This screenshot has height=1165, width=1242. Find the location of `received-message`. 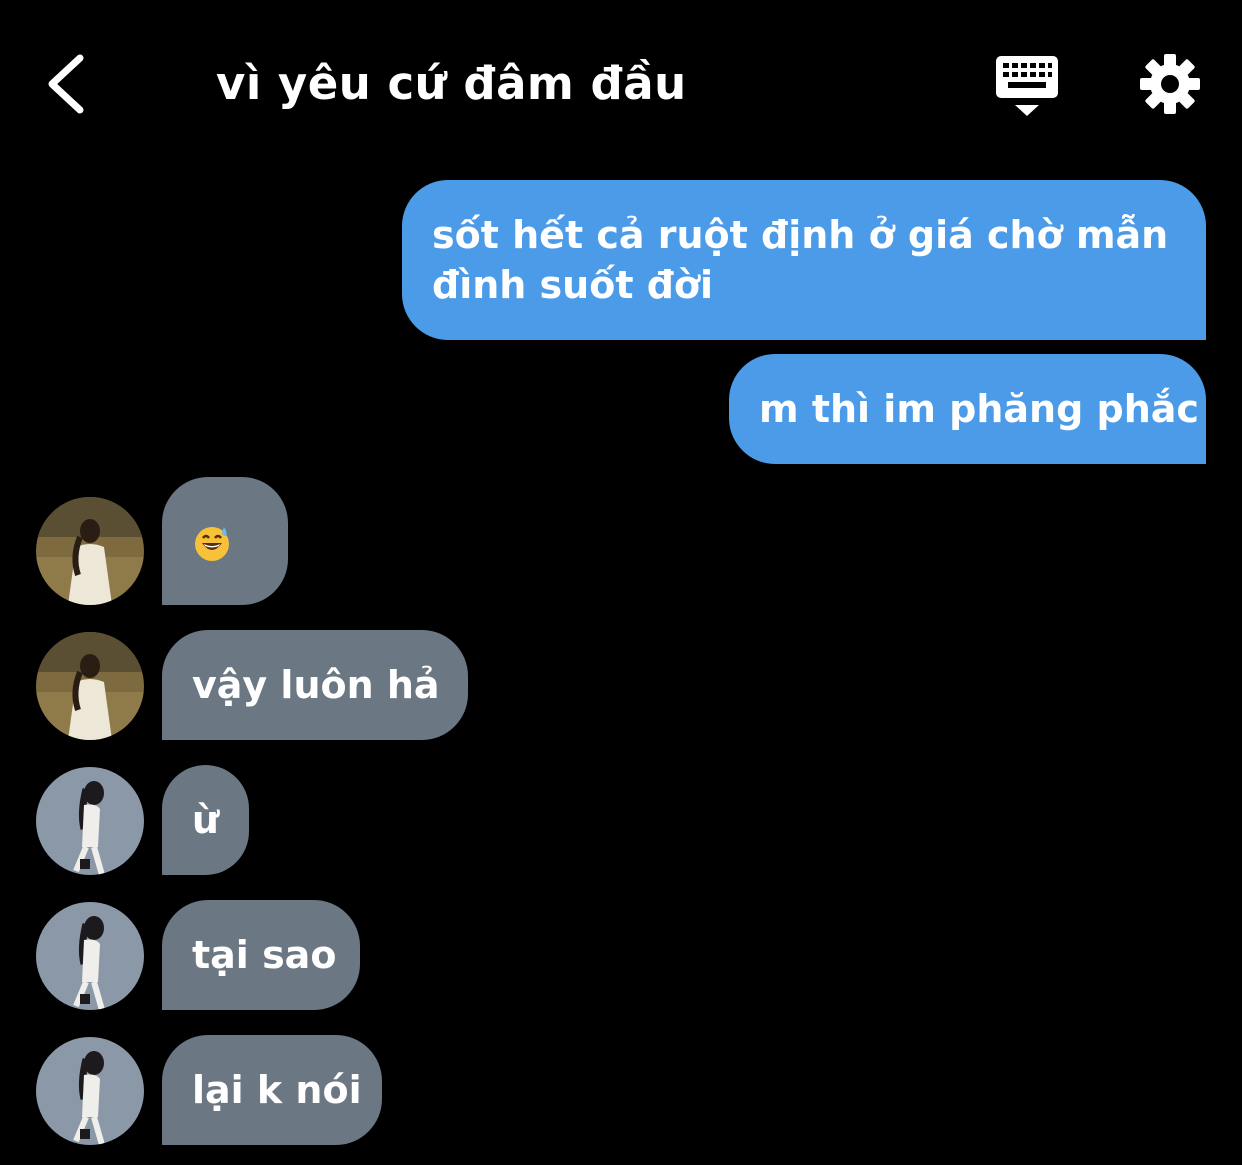

received-message is located at coordinates (225, 541).